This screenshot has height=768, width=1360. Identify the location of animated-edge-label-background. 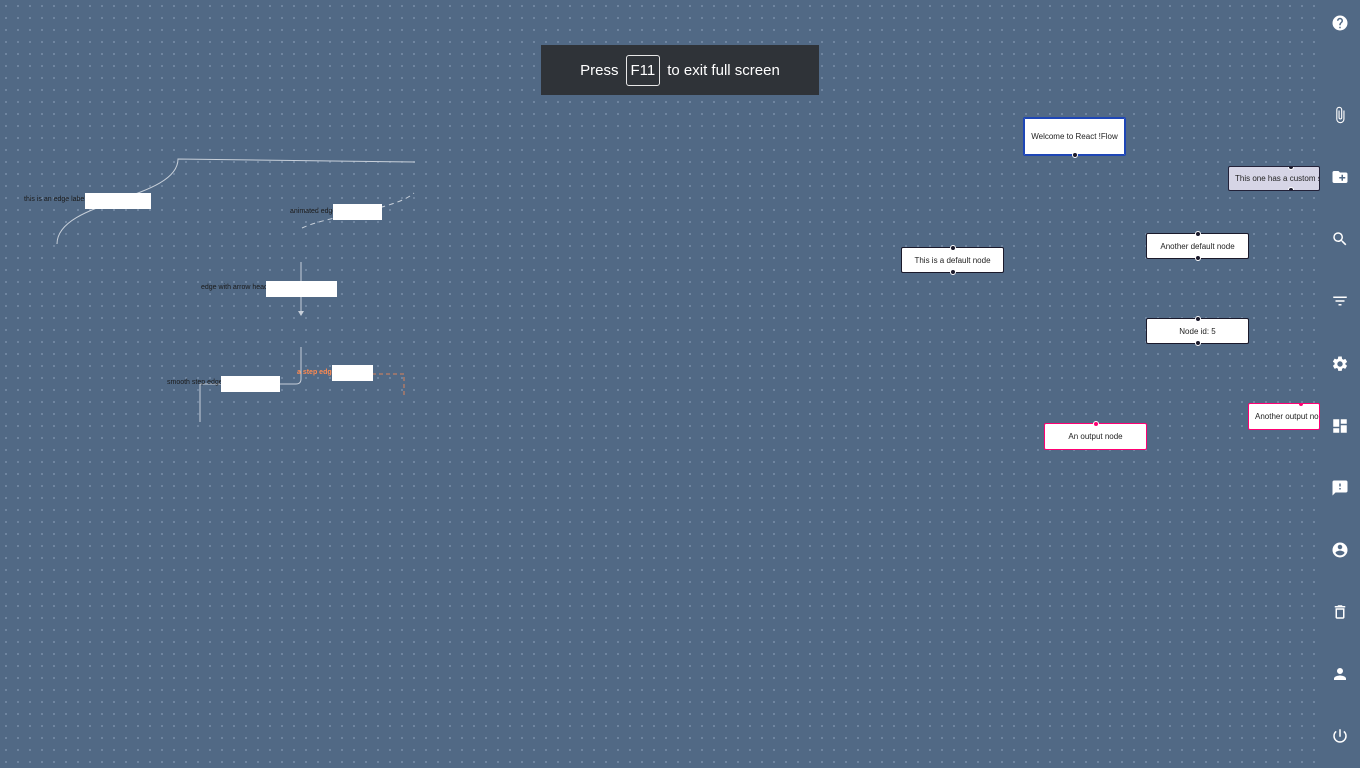
(357, 212).